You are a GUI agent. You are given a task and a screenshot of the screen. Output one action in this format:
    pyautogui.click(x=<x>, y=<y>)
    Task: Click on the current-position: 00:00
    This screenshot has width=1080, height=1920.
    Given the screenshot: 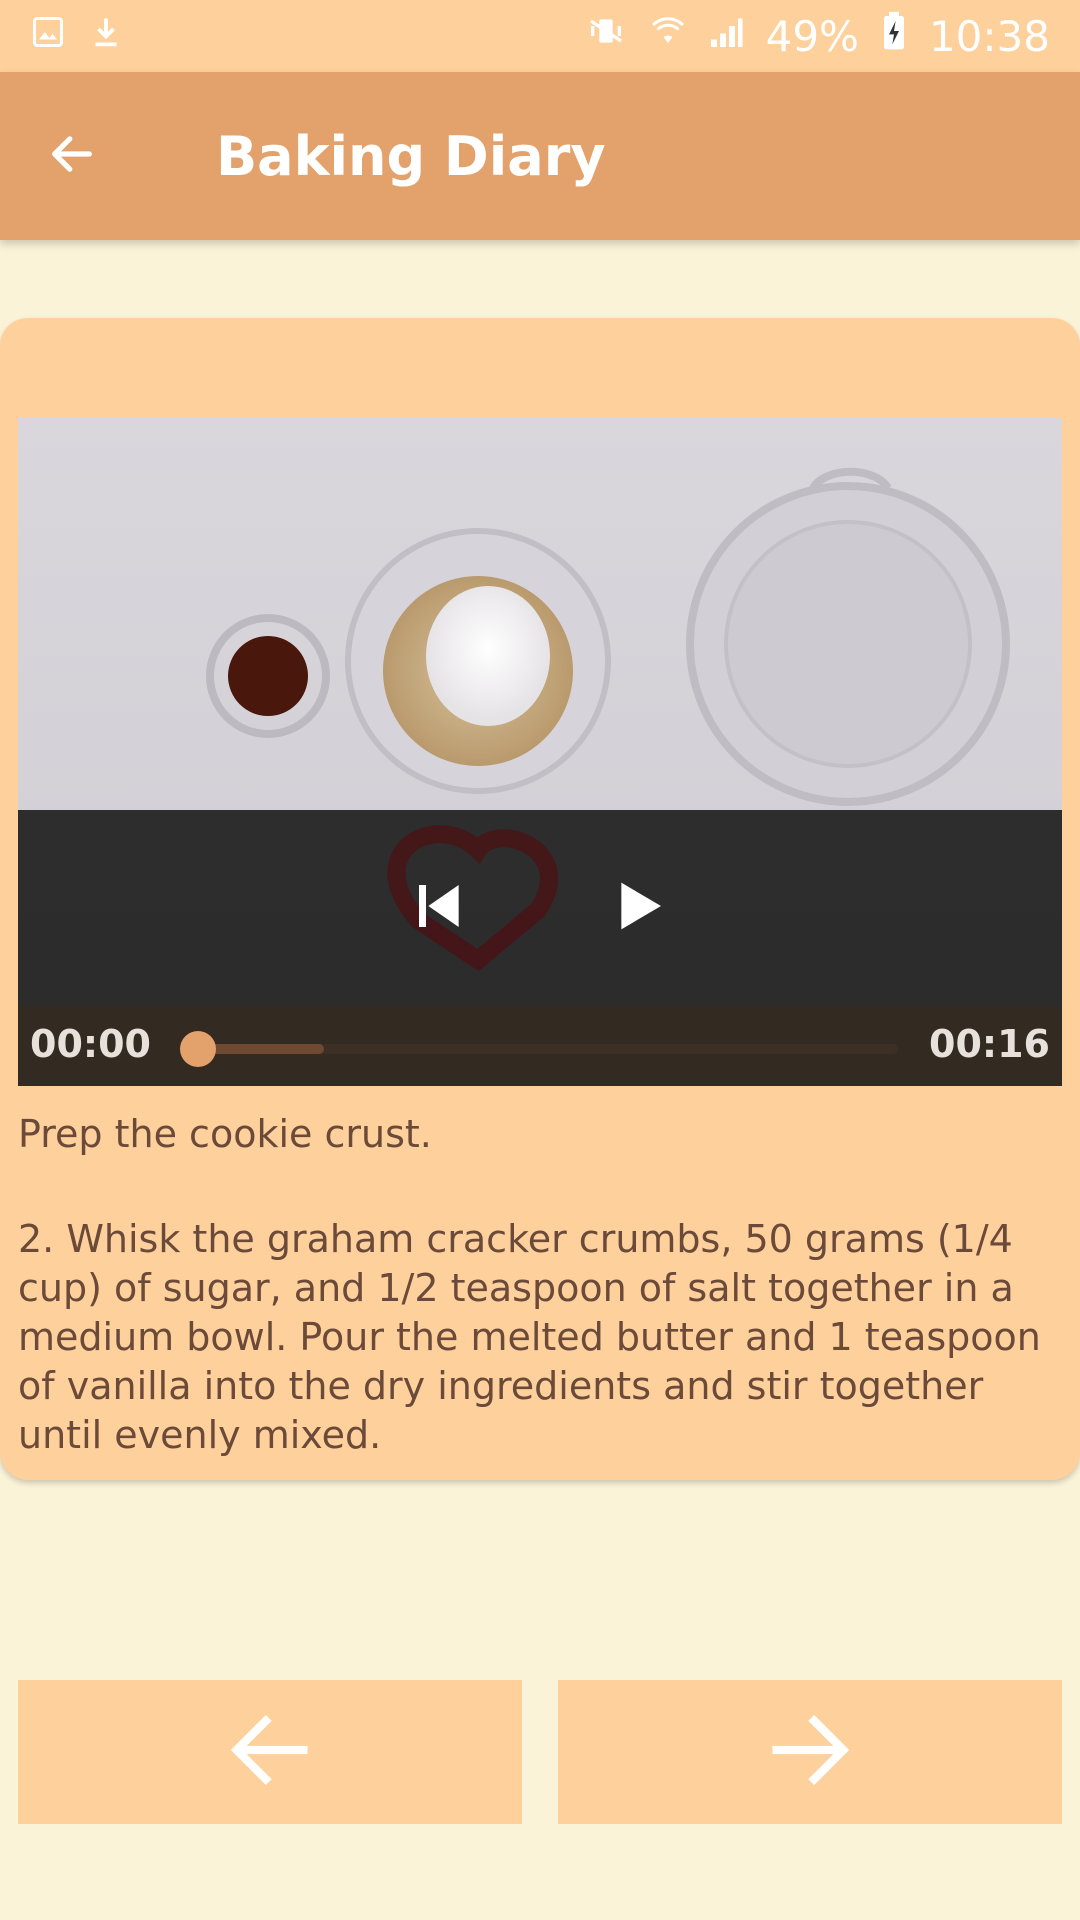 What is the action you would take?
    pyautogui.click(x=90, y=1044)
    